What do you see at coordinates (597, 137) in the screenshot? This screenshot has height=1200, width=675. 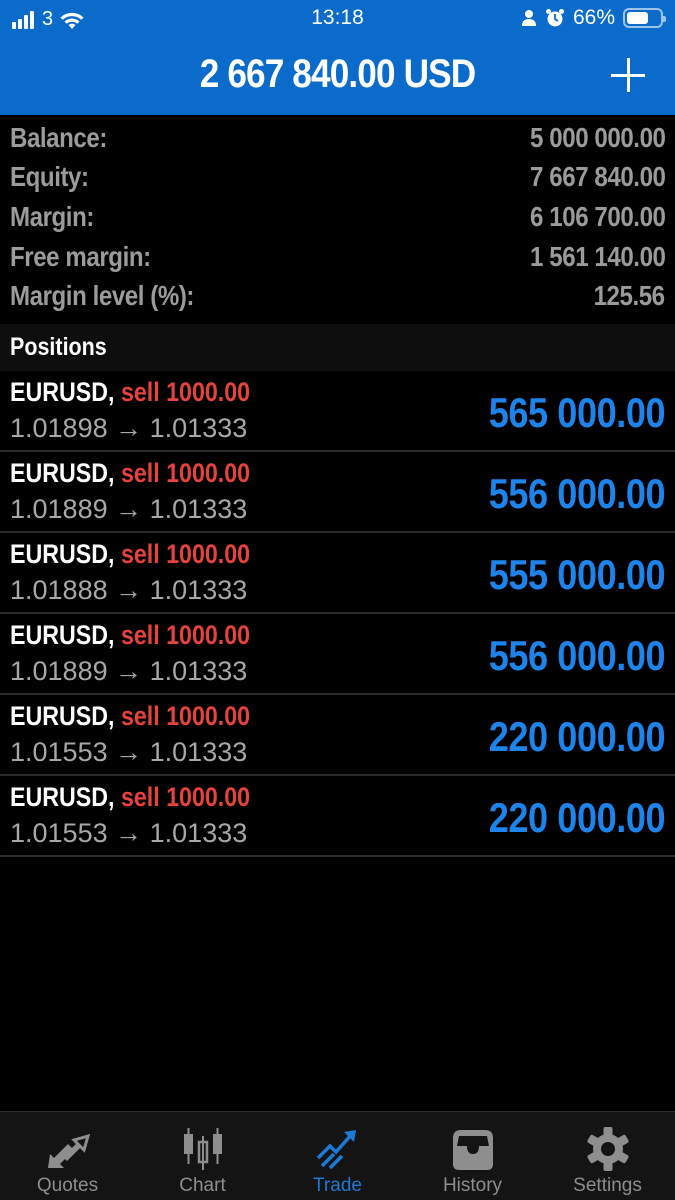 I see `summary-value: 5 000 000.00` at bounding box center [597, 137].